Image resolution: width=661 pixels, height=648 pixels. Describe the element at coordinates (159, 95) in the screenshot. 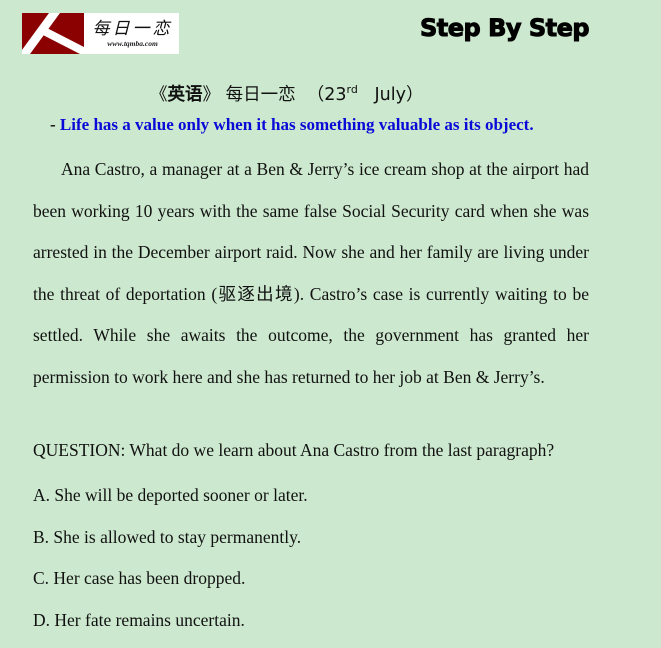

I see `title-open-bracket: 《` at that location.